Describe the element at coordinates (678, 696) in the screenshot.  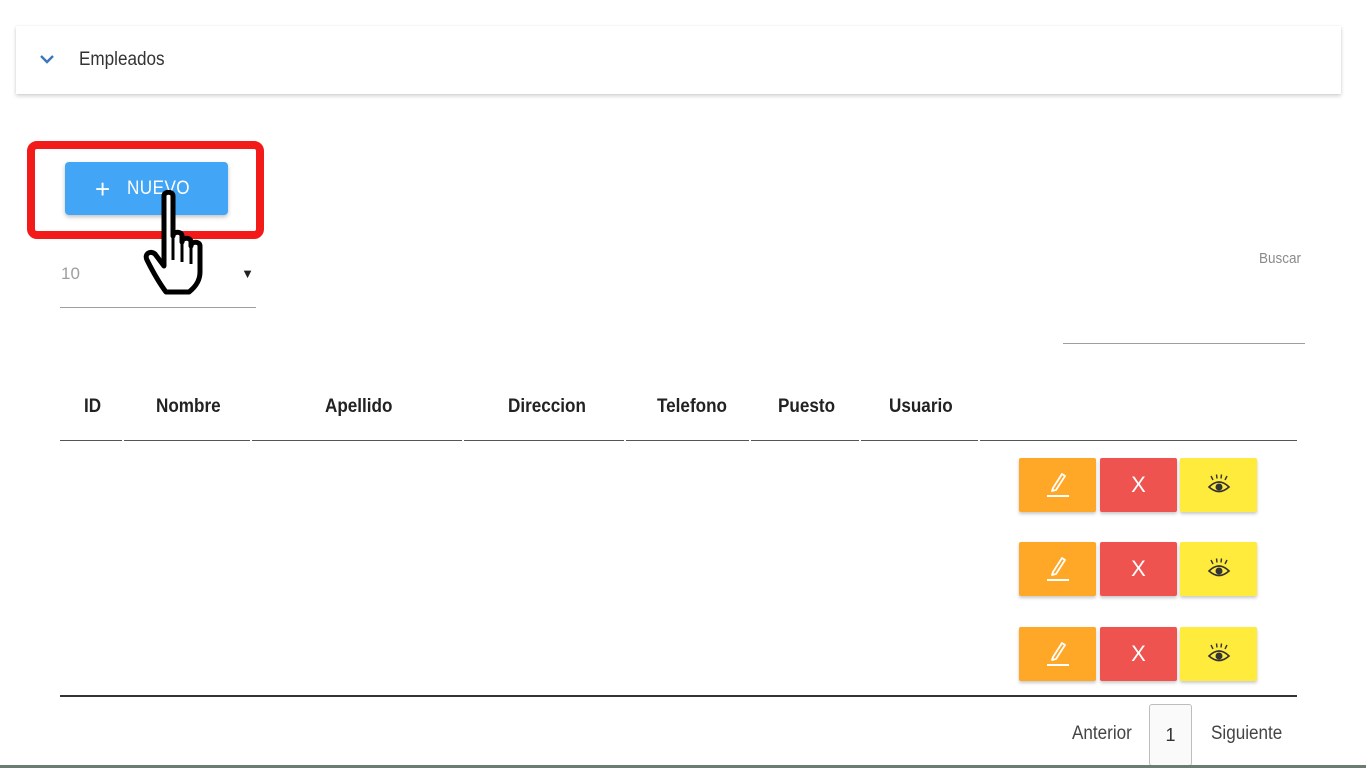
I see `table-bottom-border` at that location.